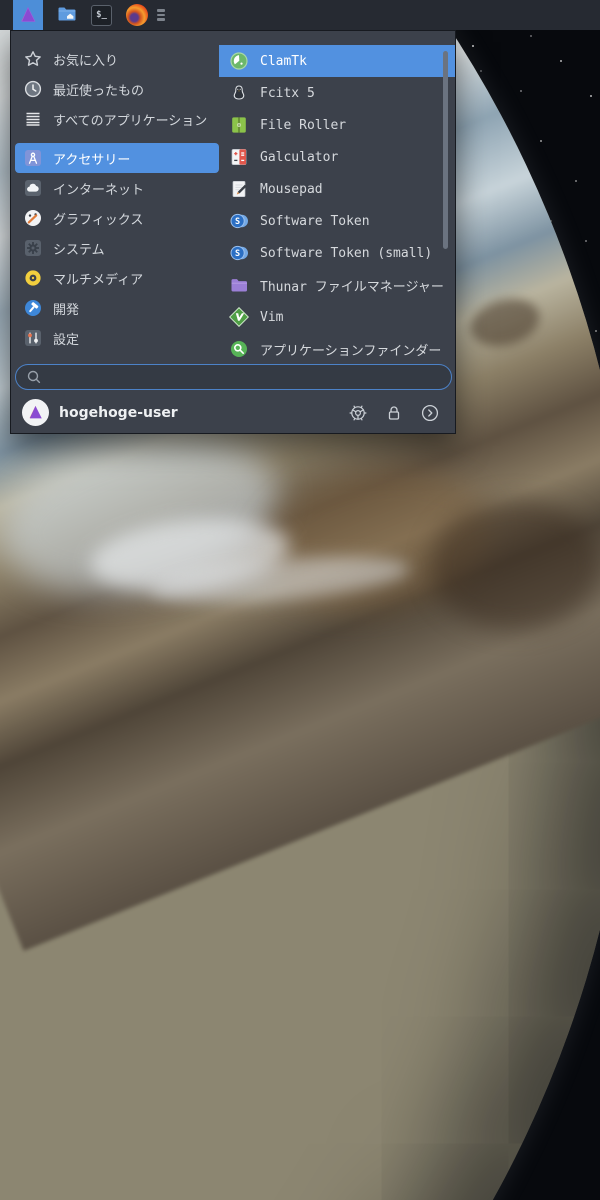 The image size is (600, 1200). I want to click on sidebar-label: システム, so click(79, 250).